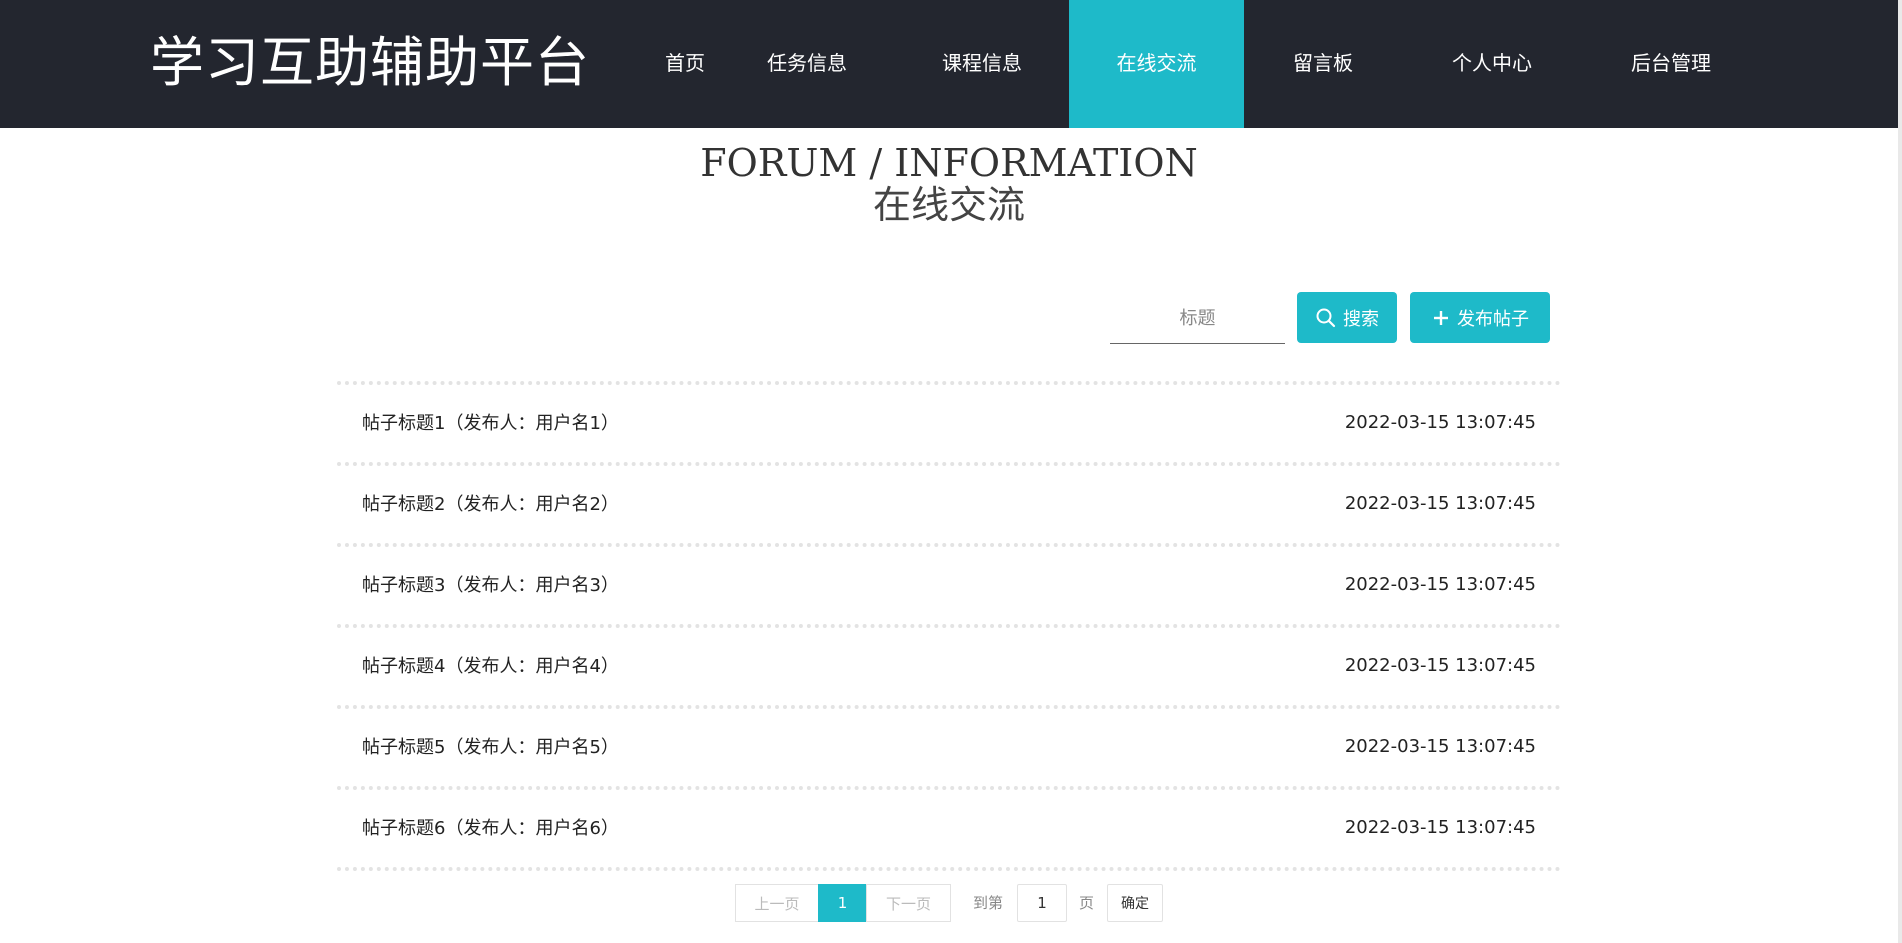 The image size is (1902, 943). I want to click on list-item: 帖子标题3（发布人：用户名3） 2022-03-15 13:07:45, so click(949, 585).